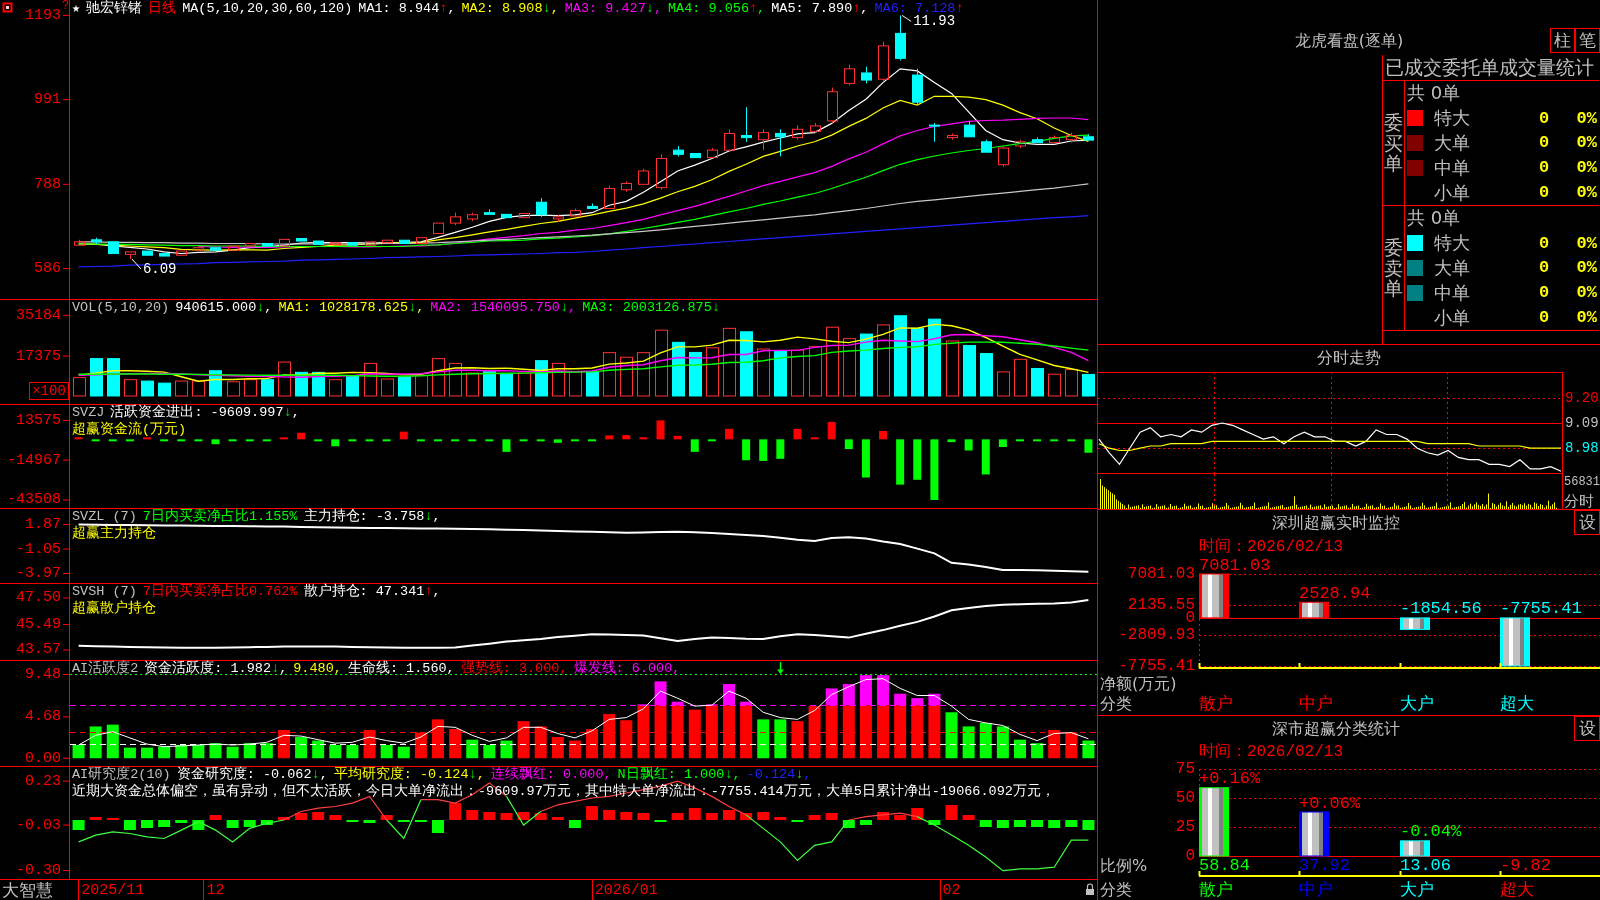 Image resolution: width=1600 pixels, height=900 pixels. I want to click on indicator-label: MA2: 1540095.750↓,, so click(503, 308).